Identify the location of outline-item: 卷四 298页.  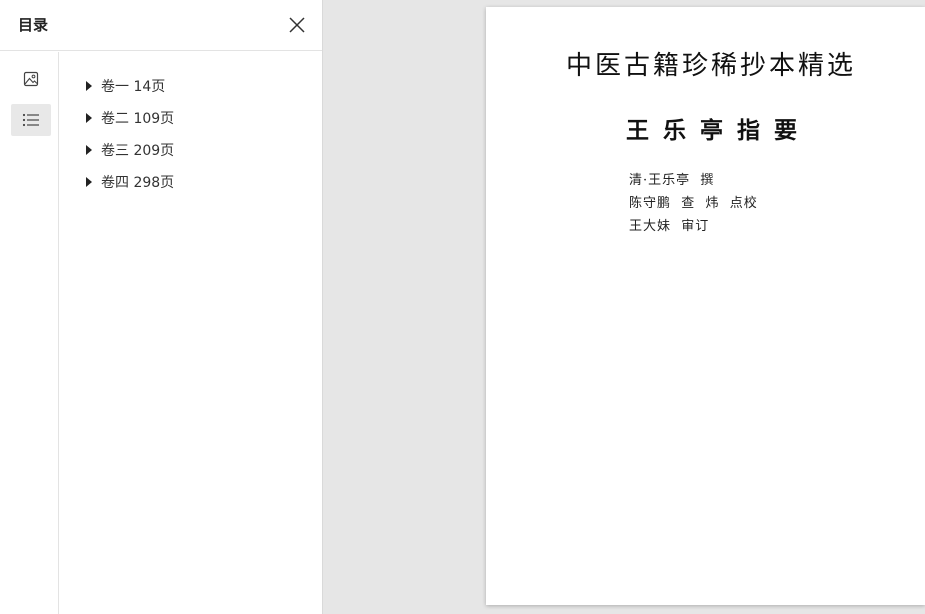
(129, 182).